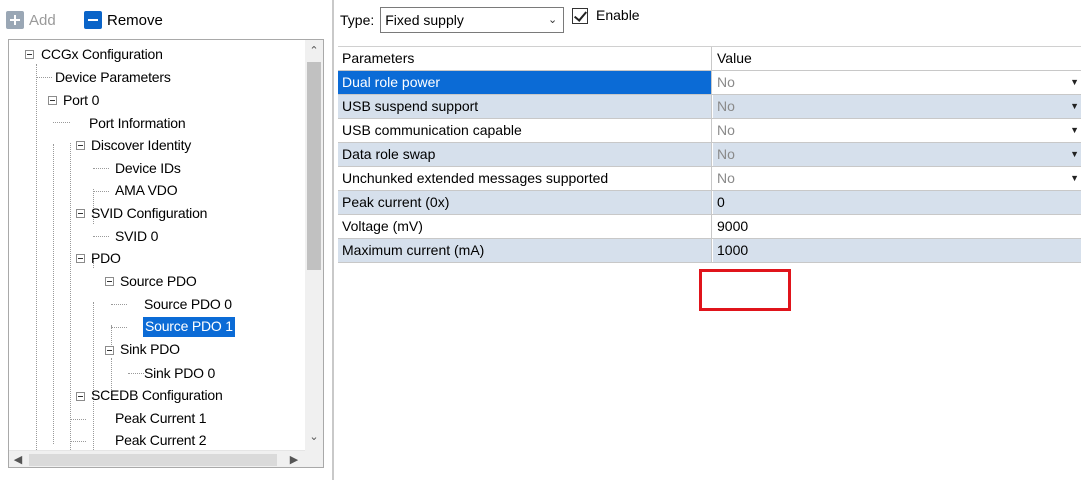 The height and width of the screenshot is (480, 1081). I want to click on type-select-value: Fixed supply, so click(424, 20).